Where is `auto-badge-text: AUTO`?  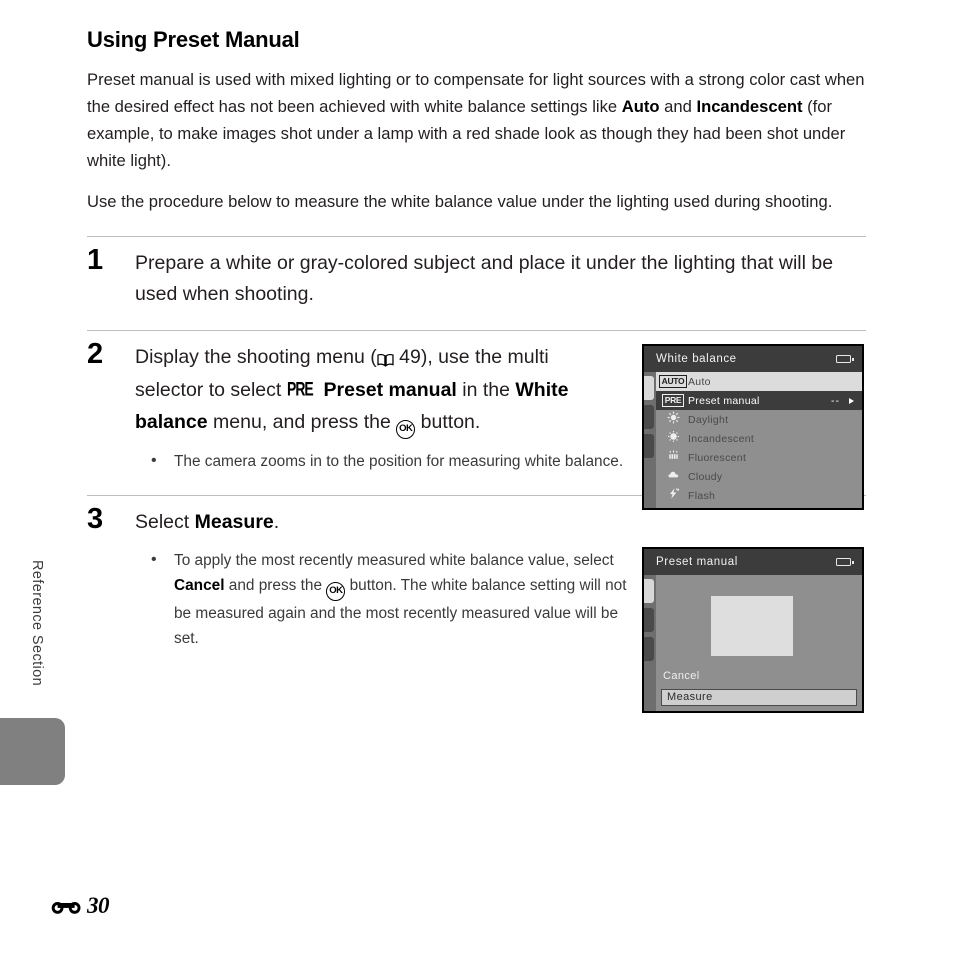
auto-badge-text: AUTO is located at coordinates (673, 381).